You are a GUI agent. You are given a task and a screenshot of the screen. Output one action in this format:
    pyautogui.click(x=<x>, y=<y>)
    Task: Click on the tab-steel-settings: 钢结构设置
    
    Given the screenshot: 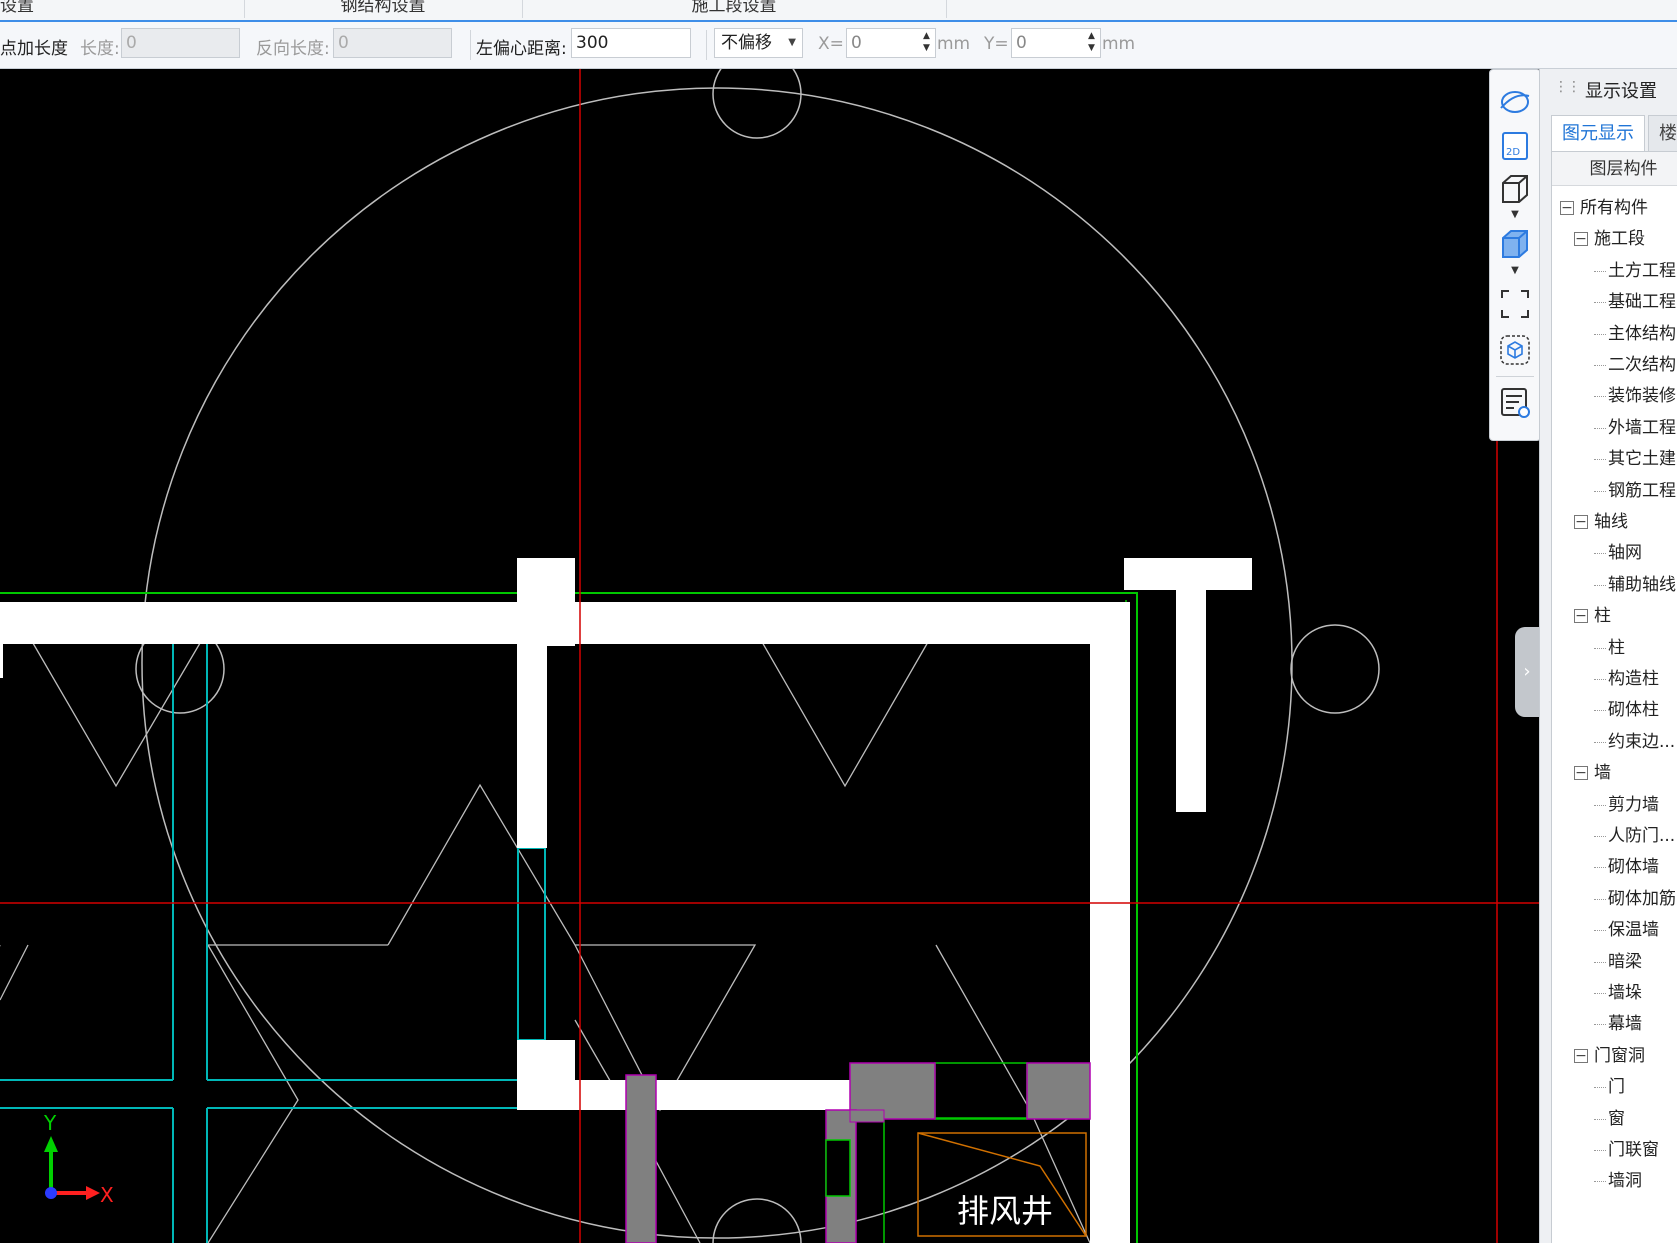 What is the action you would take?
    pyautogui.click(x=383, y=9)
    